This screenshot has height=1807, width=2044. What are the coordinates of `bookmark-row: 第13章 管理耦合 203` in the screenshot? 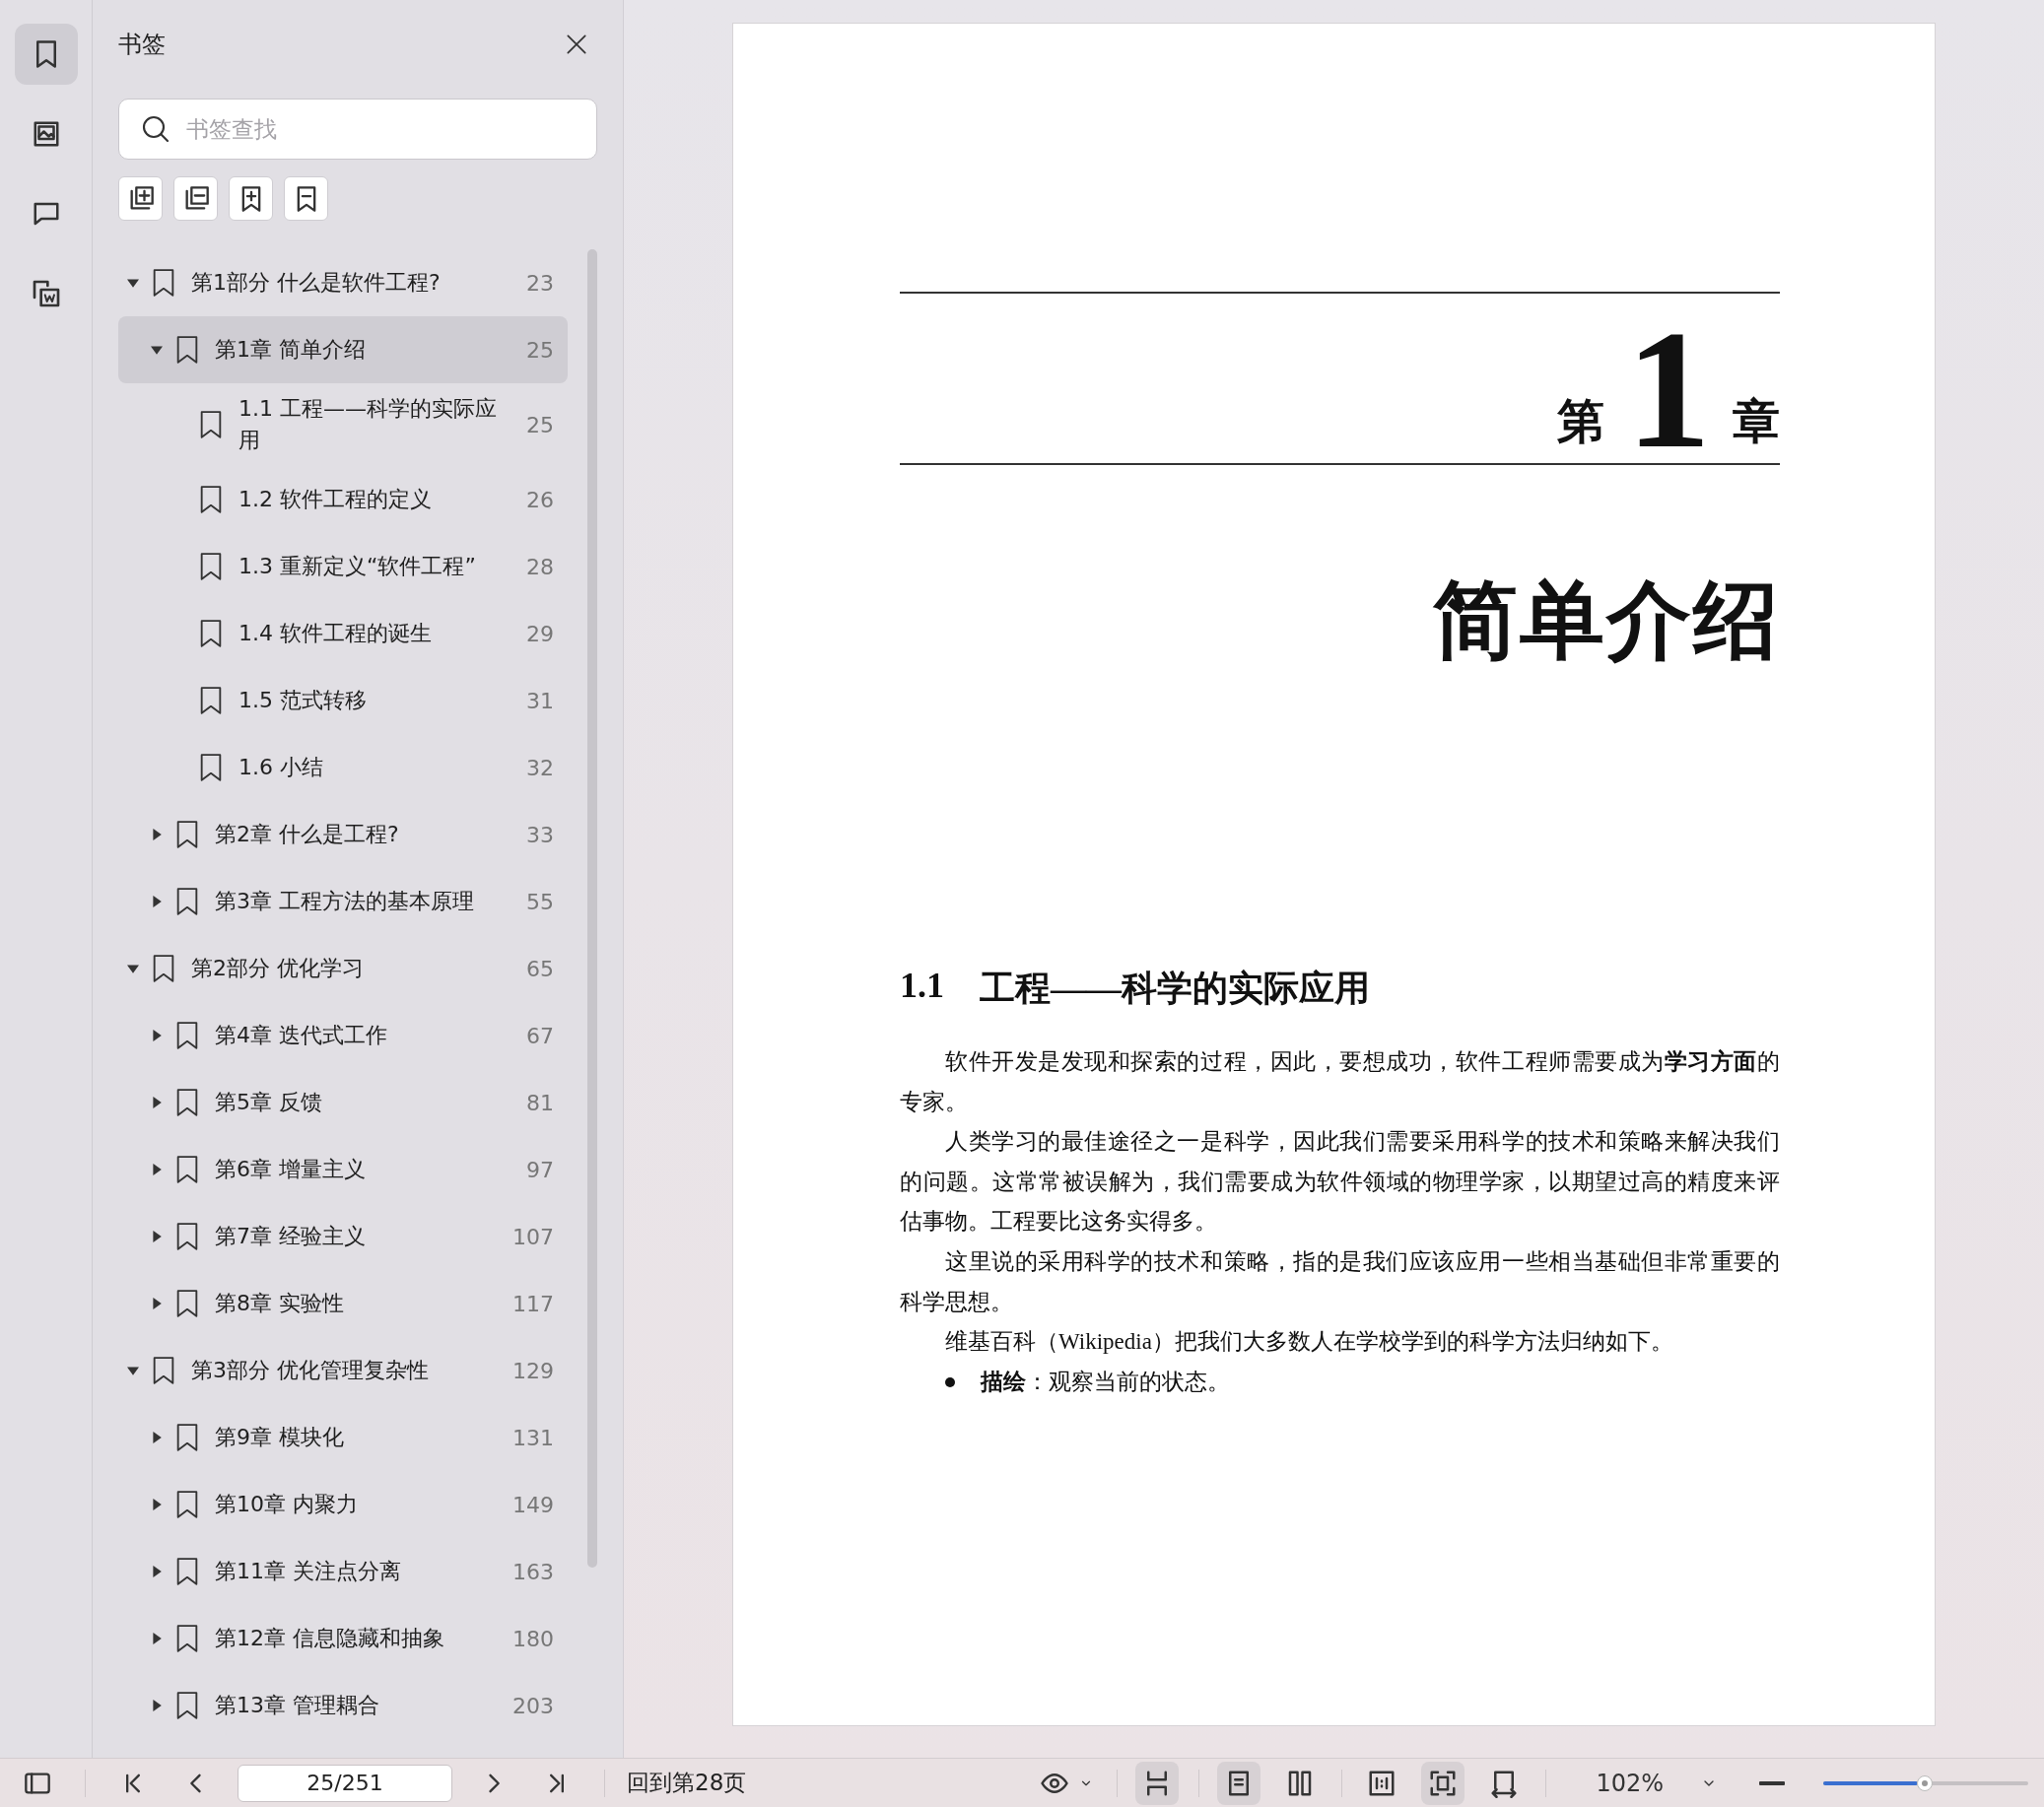 It's located at (343, 1705).